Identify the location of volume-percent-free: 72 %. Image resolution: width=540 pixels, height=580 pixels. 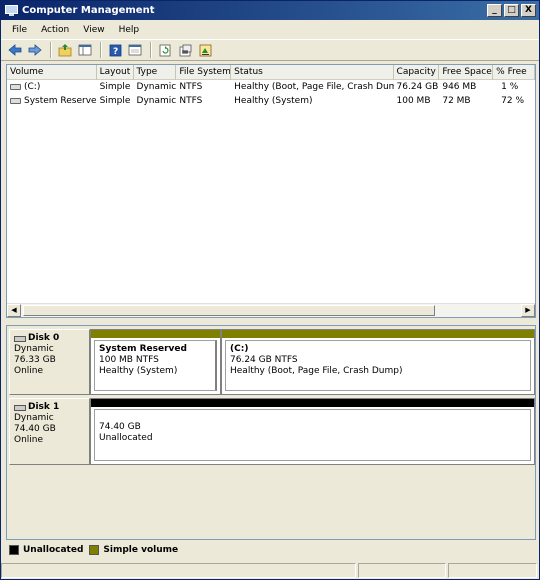
(513, 101).